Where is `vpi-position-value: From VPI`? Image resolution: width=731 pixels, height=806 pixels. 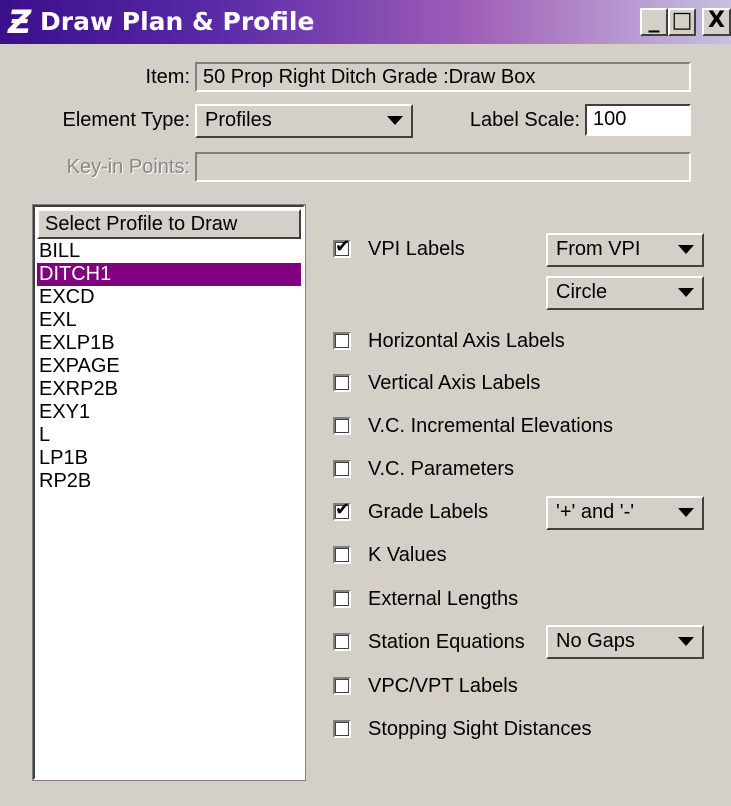 vpi-position-value: From VPI is located at coordinates (598, 249).